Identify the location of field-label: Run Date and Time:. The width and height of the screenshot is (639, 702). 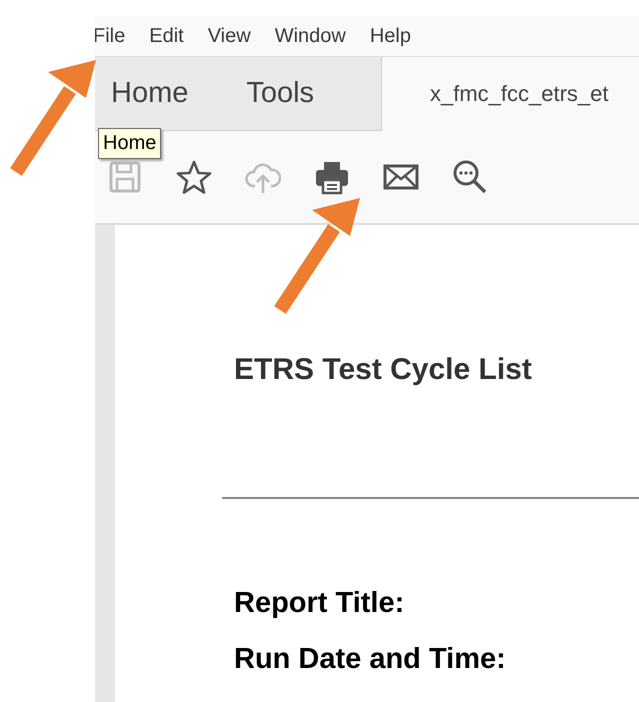
(370, 660).